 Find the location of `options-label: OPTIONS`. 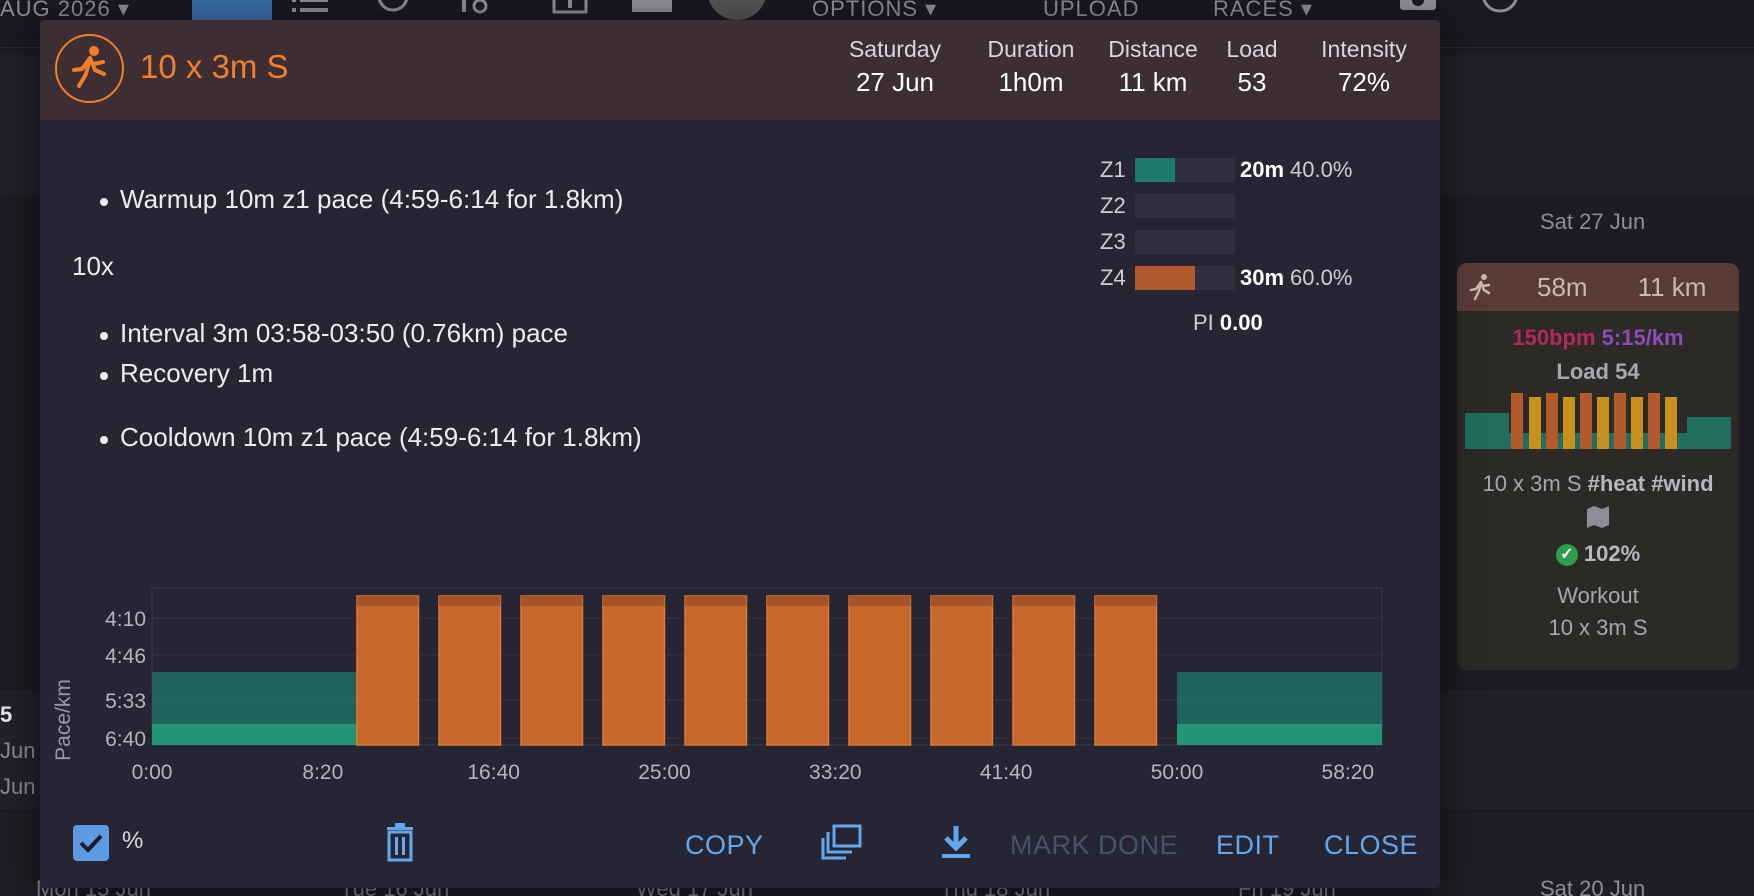

options-label: OPTIONS is located at coordinates (865, 10).